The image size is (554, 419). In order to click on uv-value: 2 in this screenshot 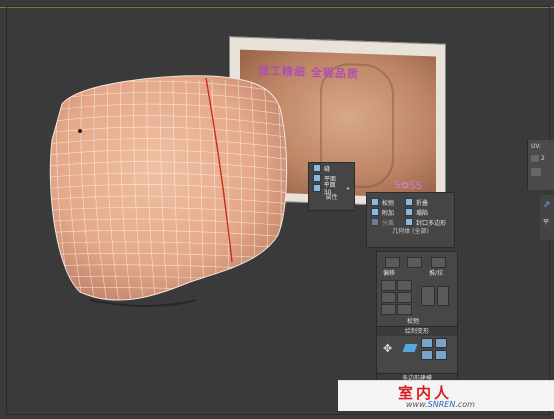, I will do `click(543, 158)`.